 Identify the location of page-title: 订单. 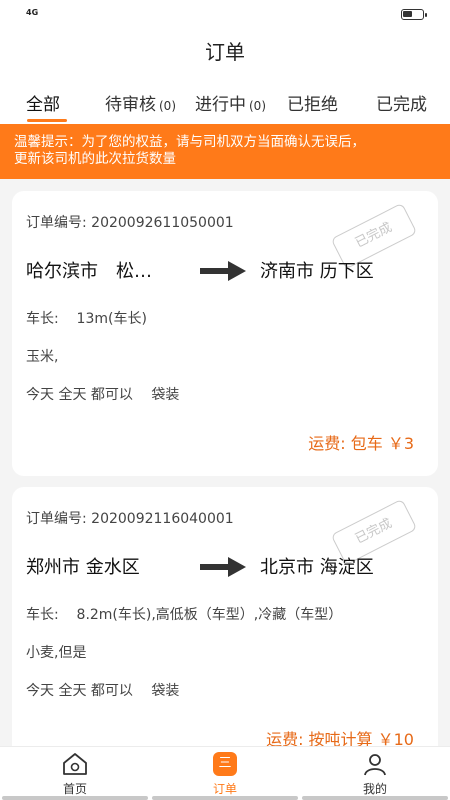
(225, 52).